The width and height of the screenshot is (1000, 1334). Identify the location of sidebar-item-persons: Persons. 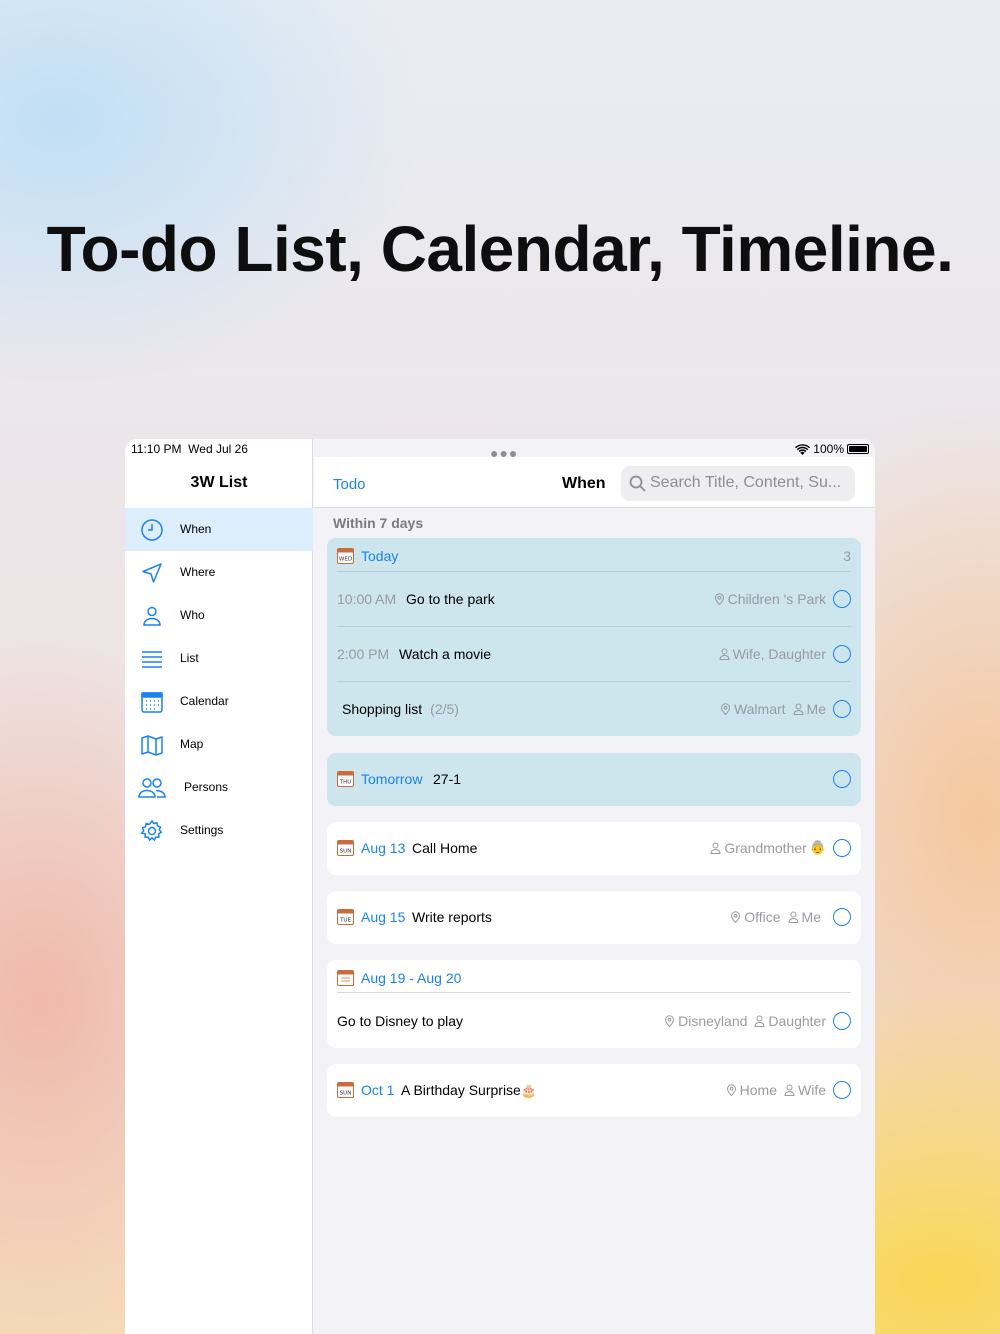
(219, 787).